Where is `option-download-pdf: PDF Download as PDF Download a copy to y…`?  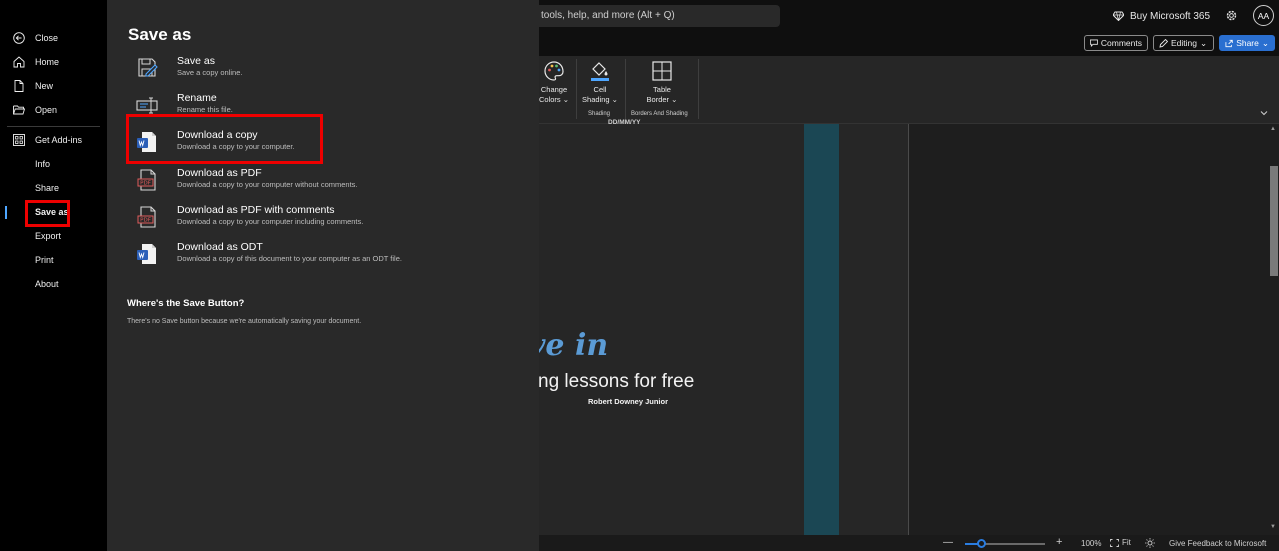
option-download-pdf: PDF Download as PDF Download a copy to y… is located at coordinates (333, 180).